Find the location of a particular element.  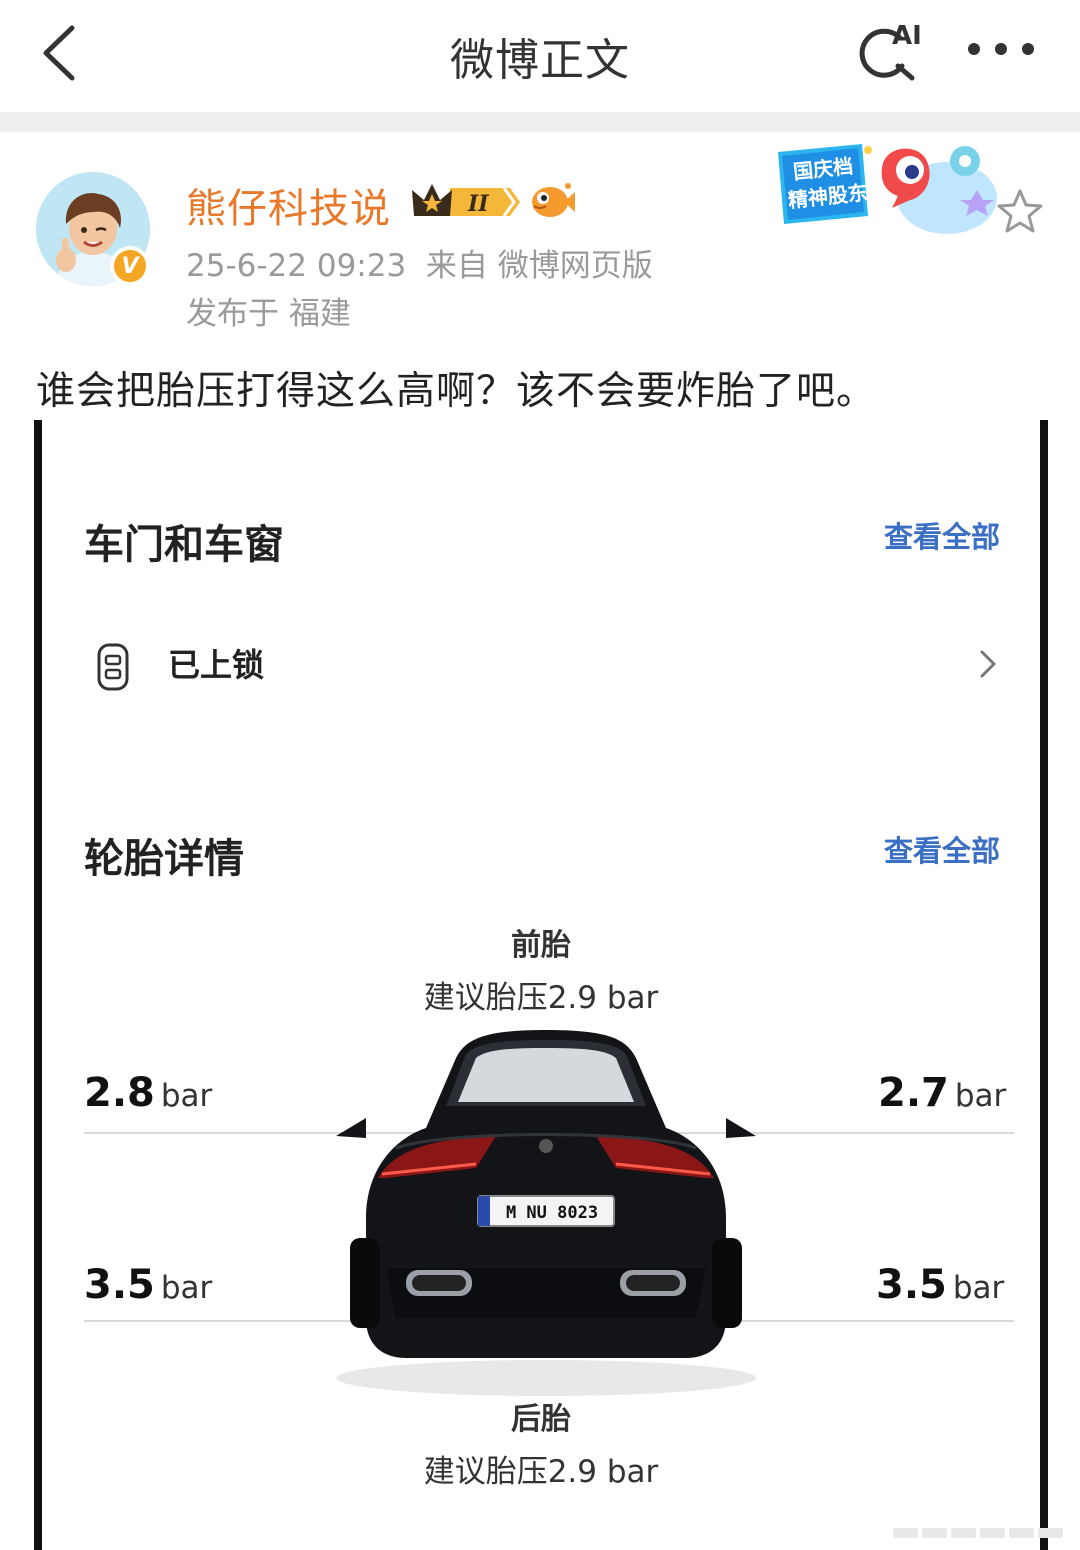

front-recommended-pressure: 建议胎压2.9 bar is located at coordinates (541, 998).